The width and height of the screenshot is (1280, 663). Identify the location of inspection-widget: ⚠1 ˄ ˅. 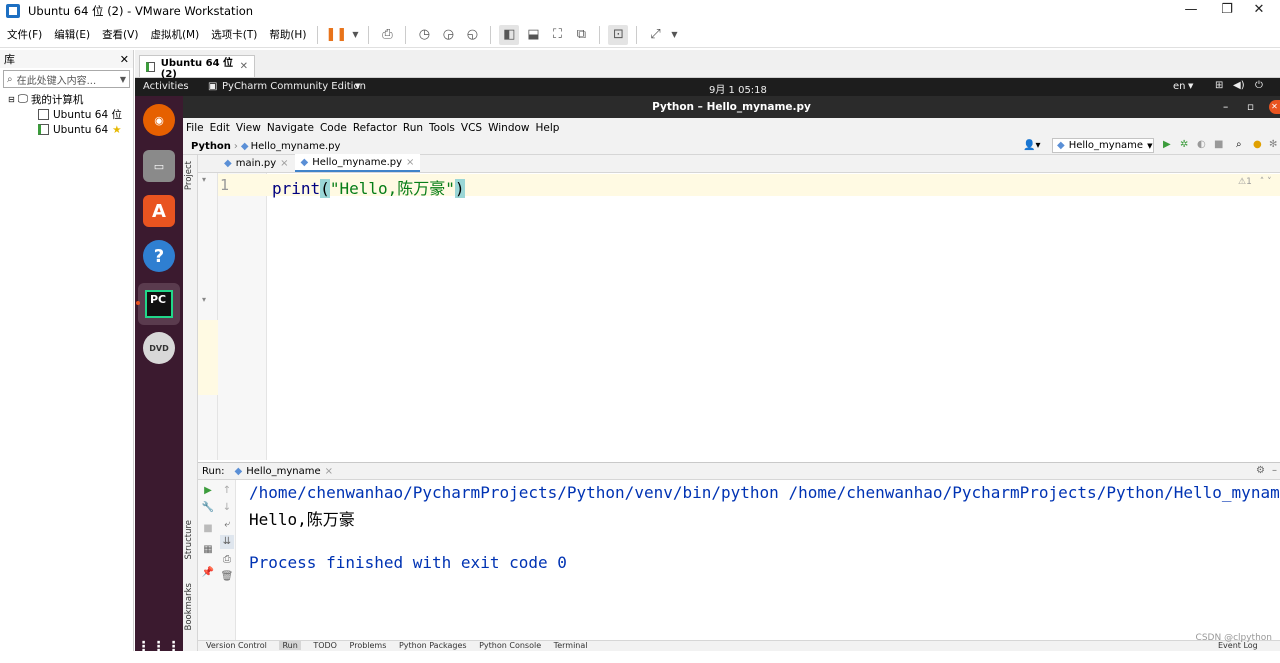
(1255, 182).